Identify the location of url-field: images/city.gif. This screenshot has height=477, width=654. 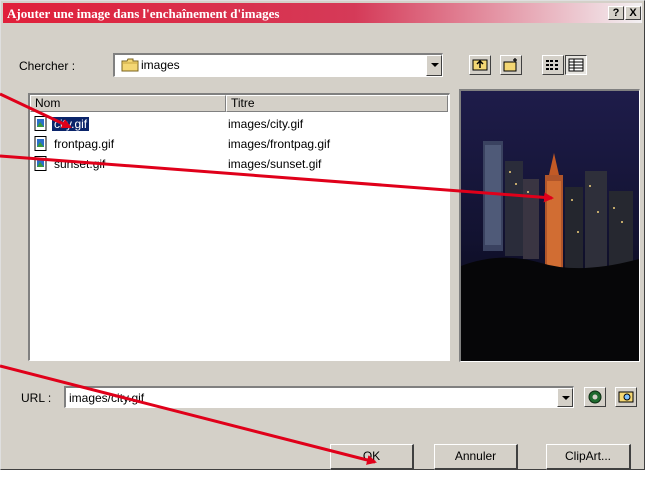
(319, 397).